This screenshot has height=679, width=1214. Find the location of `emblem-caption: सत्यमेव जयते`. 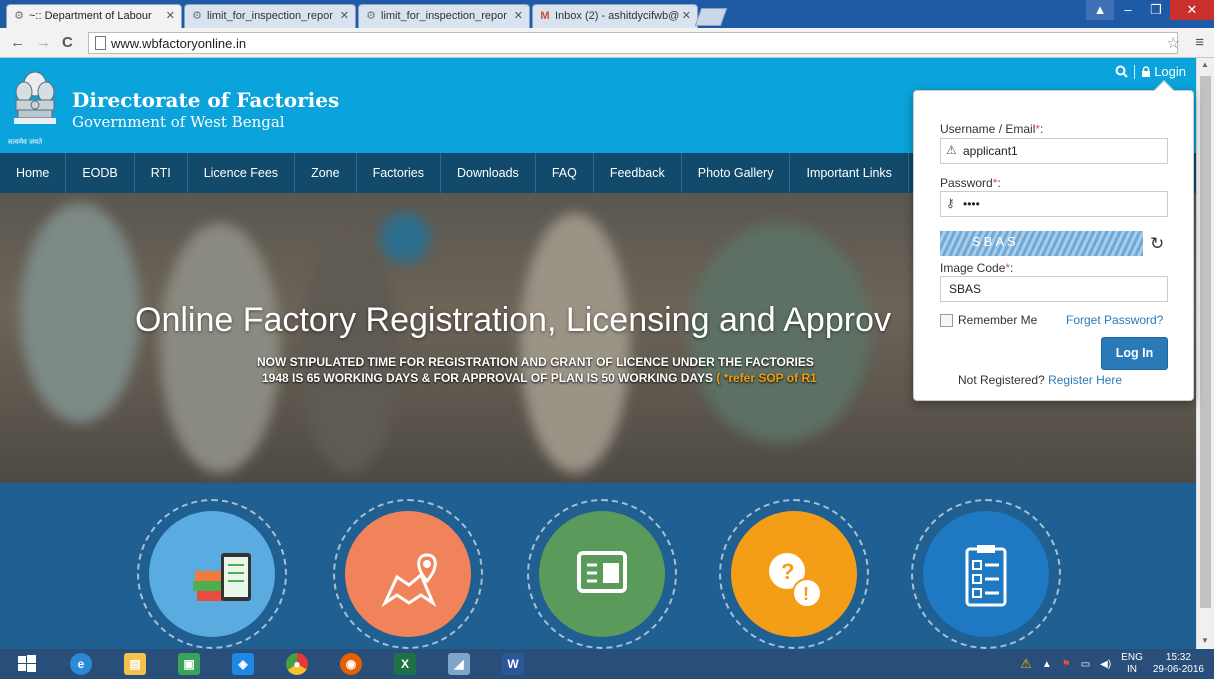

emblem-caption: सत्यमेव जयते is located at coordinates (25, 142).